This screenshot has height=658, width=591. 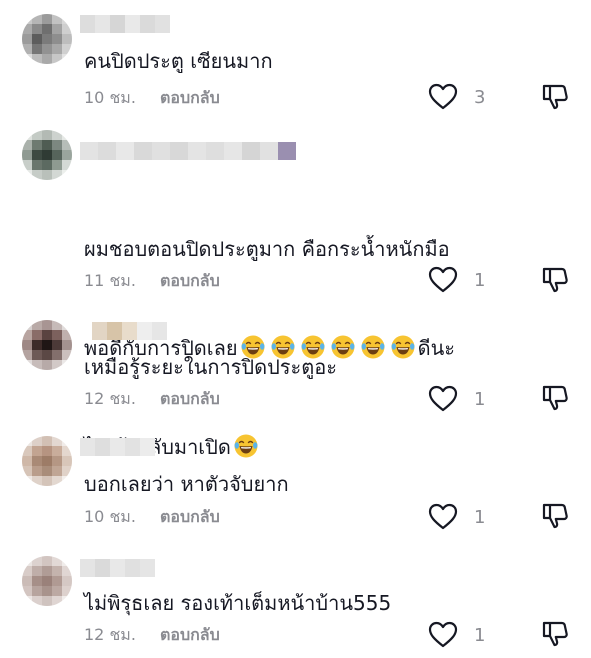 I want to click on laughing-crying-emoji, so click(x=246, y=446).